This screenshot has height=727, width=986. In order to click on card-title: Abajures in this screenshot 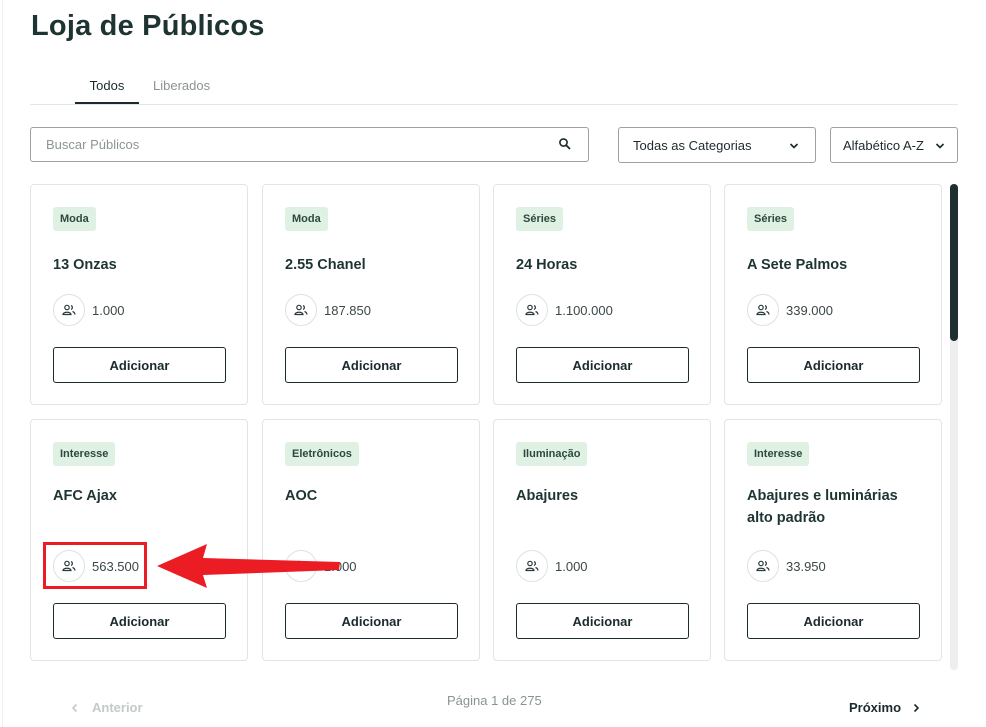, I will do `click(547, 496)`.